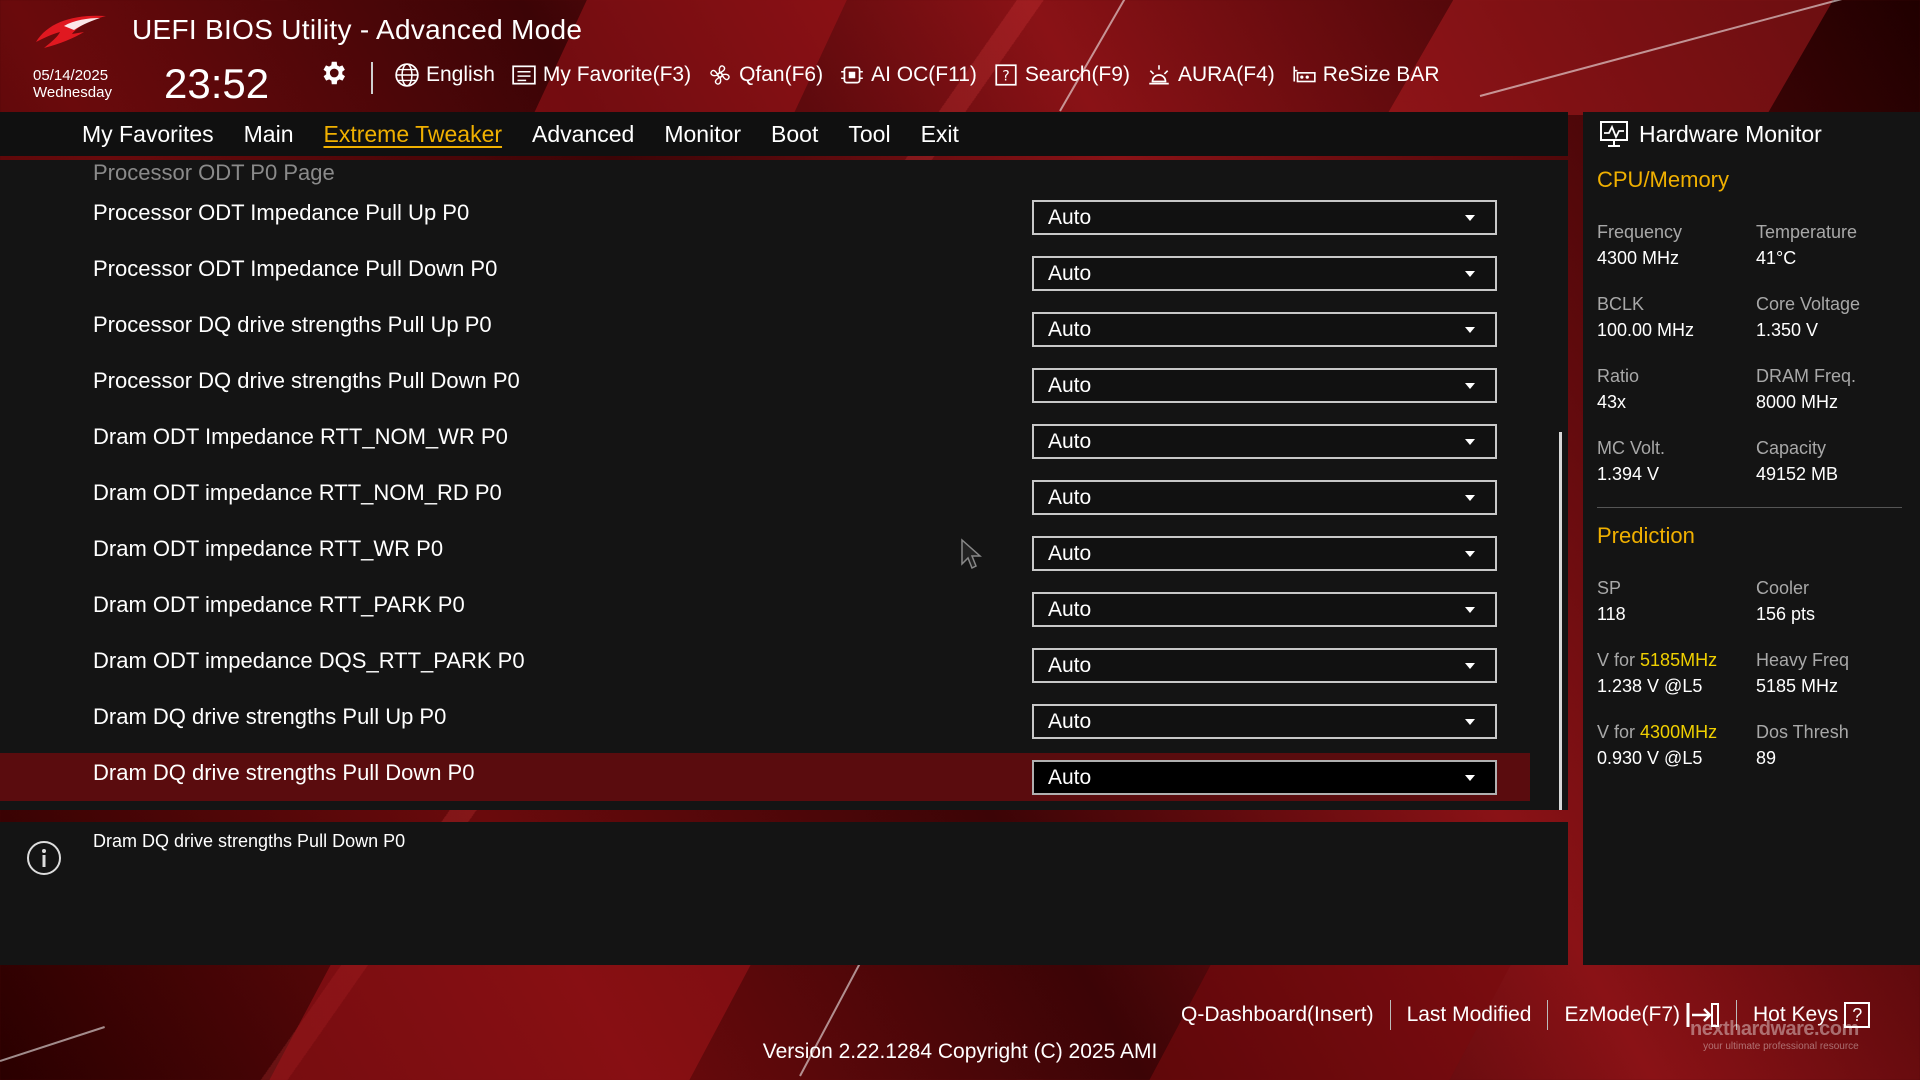 Image resolution: width=1920 pixels, height=1080 pixels. What do you see at coordinates (1808, 304) in the screenshot?
I see `stat-label: Core Voltage` at bounding box center [1808, 304].